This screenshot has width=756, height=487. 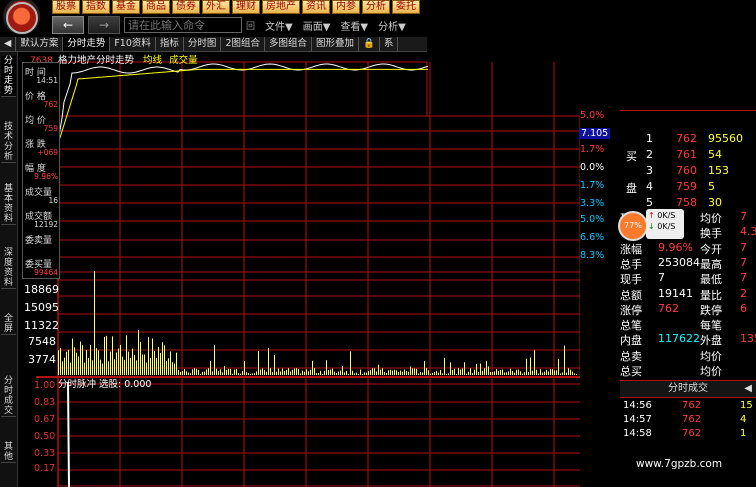 What do you see at coordinates (406, 7) in the screenshot?
I see `menu-trade: 委托` at bounding box center [406, 7].